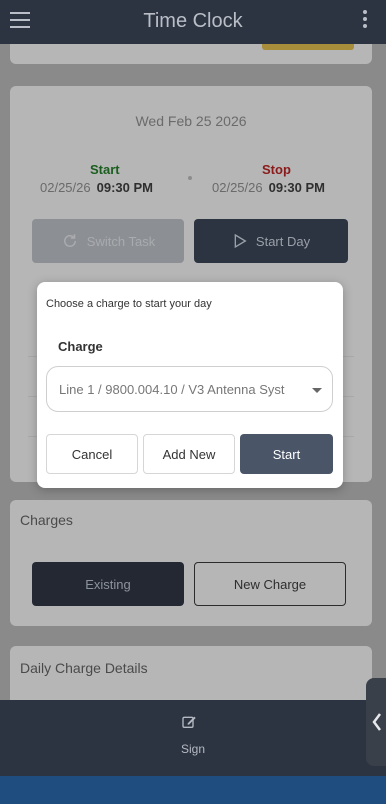  I want to click on system-nav-strip, so click(193, 790).